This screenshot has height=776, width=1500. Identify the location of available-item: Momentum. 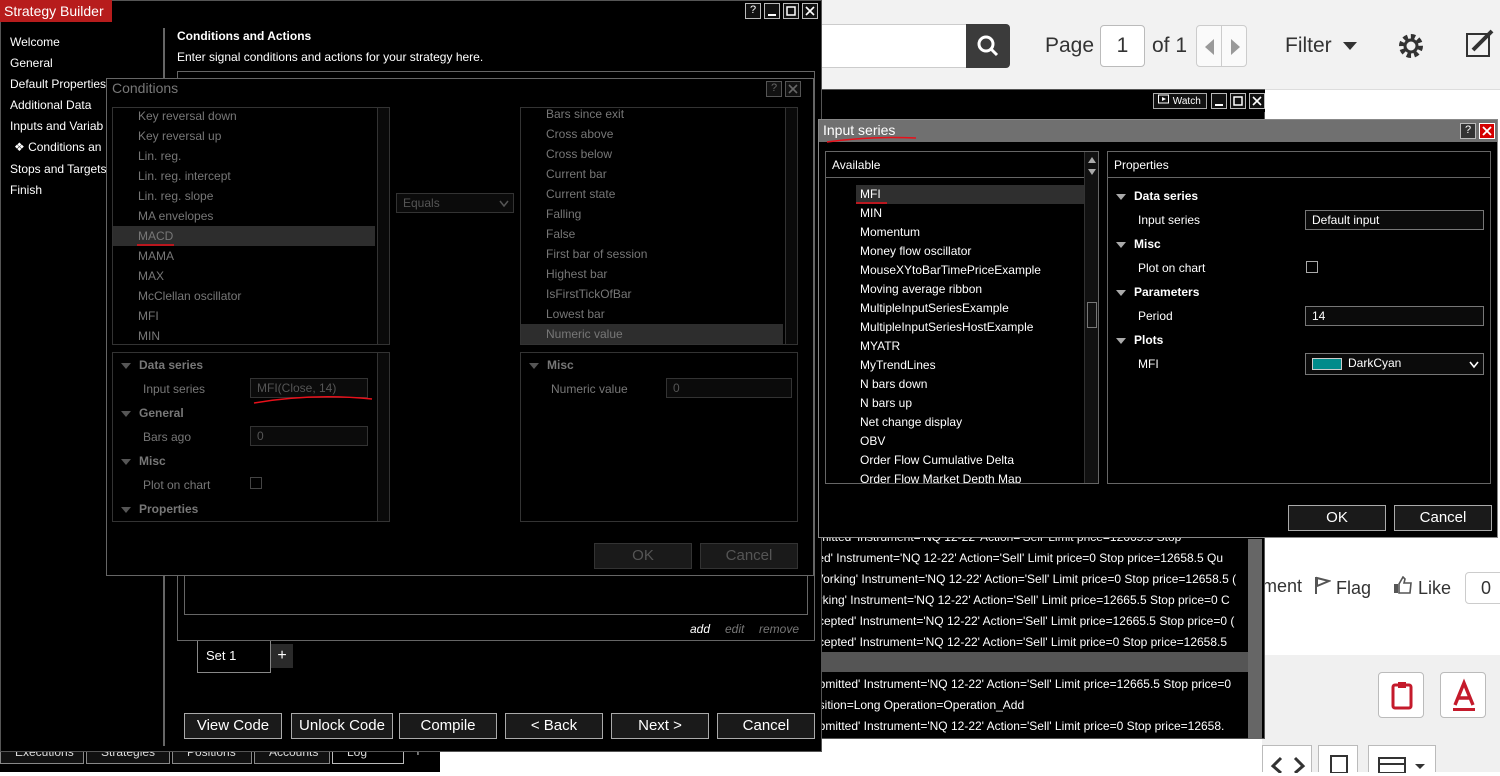
(970, 232).